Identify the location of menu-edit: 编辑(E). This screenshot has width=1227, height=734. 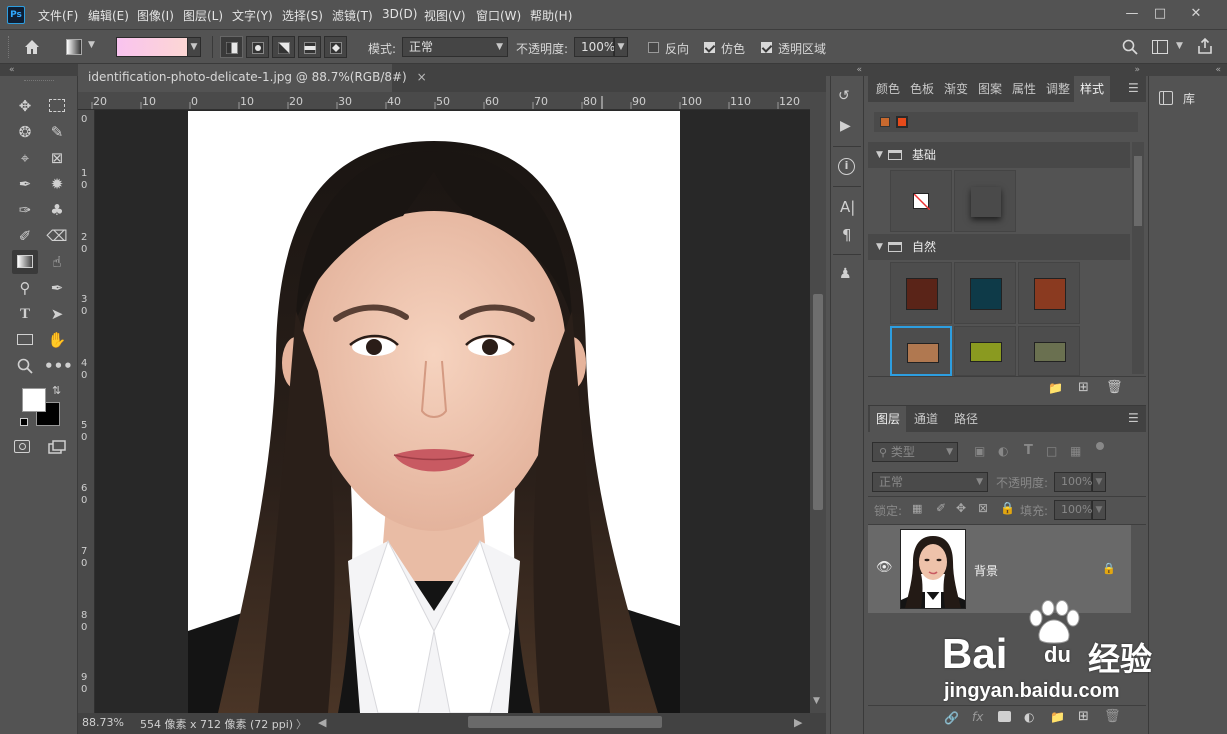
(108, 15).